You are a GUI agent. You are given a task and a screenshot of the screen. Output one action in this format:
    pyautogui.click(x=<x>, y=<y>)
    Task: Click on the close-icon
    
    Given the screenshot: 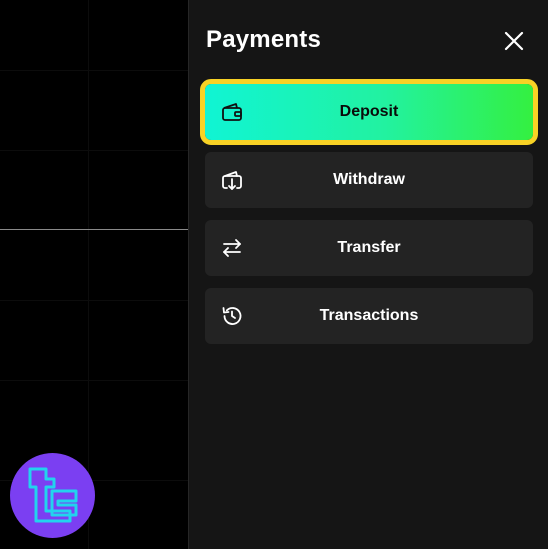 What is the action you would take?
    pyautogui.click(x=514, y=41)
    